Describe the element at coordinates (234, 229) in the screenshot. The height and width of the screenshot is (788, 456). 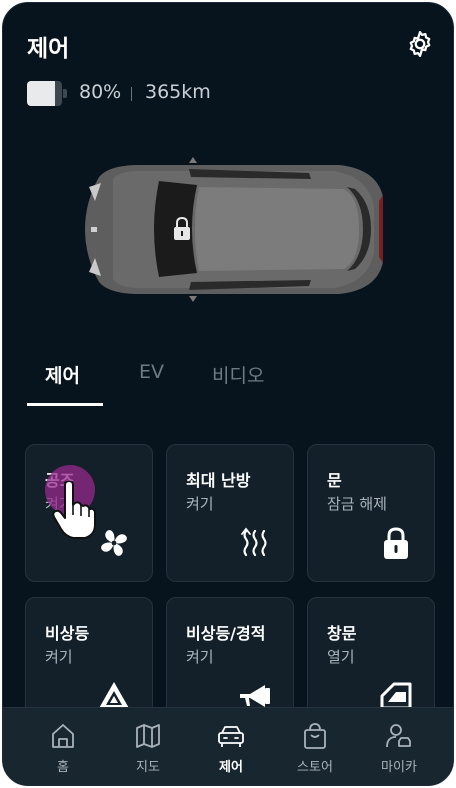
I see `car-image` at that location.